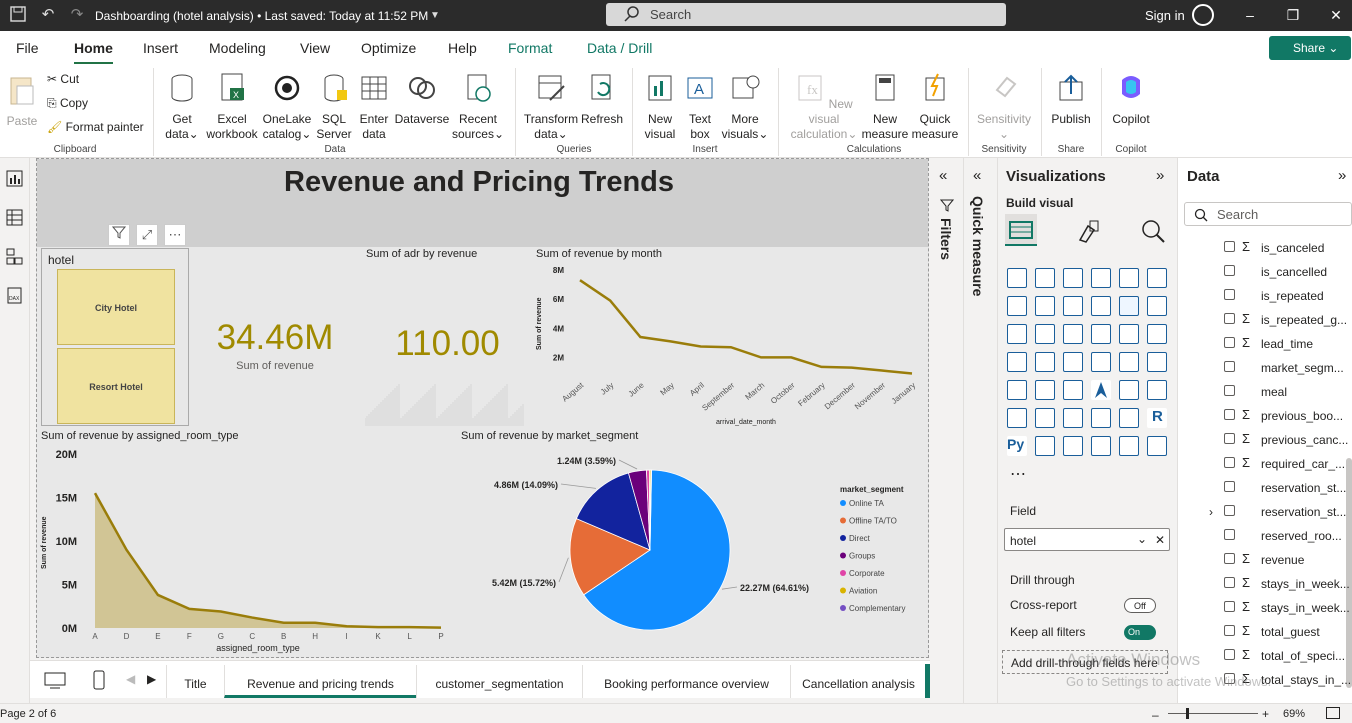  I want to click on tab-format: Format, so click(530, 48).